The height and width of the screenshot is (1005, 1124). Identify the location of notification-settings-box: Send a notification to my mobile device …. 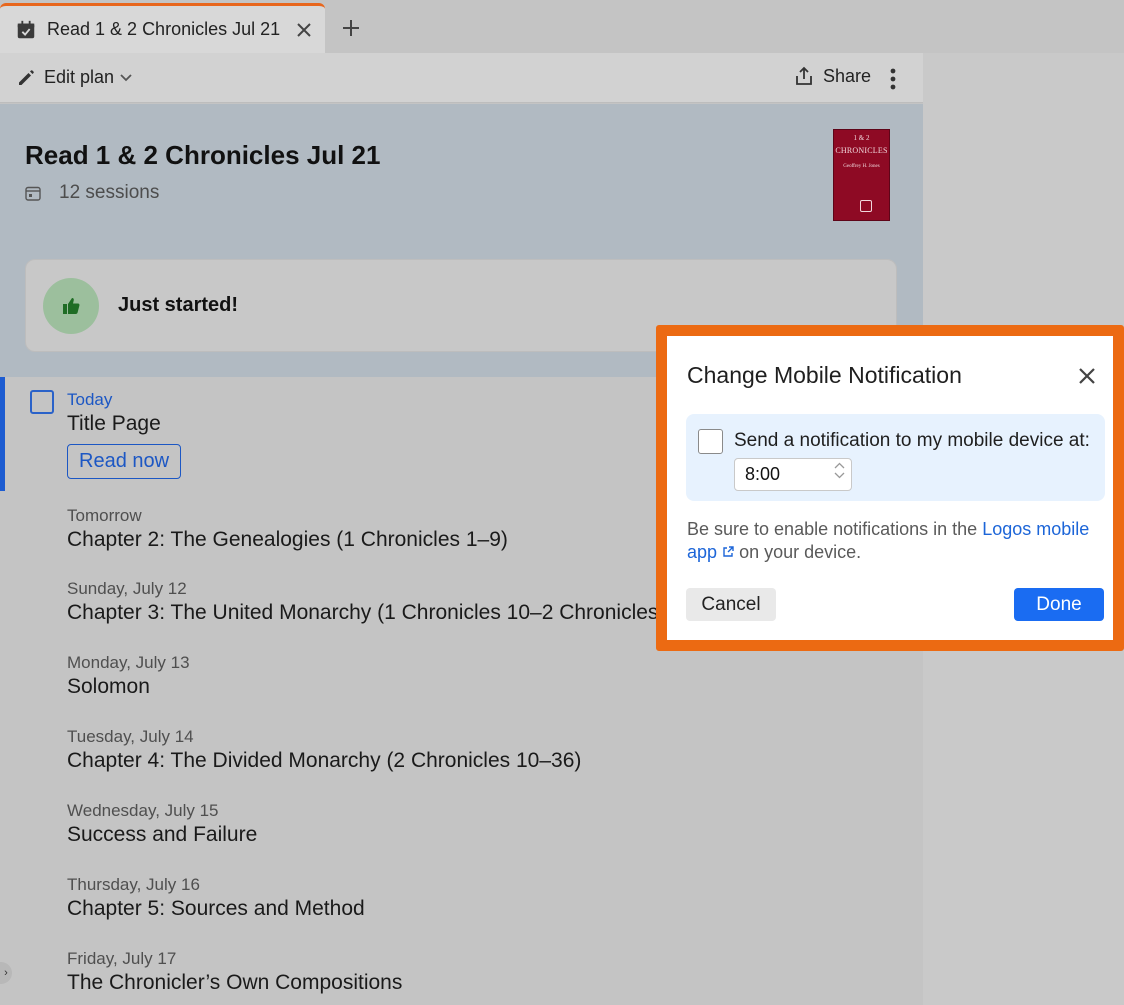
(895, 457).